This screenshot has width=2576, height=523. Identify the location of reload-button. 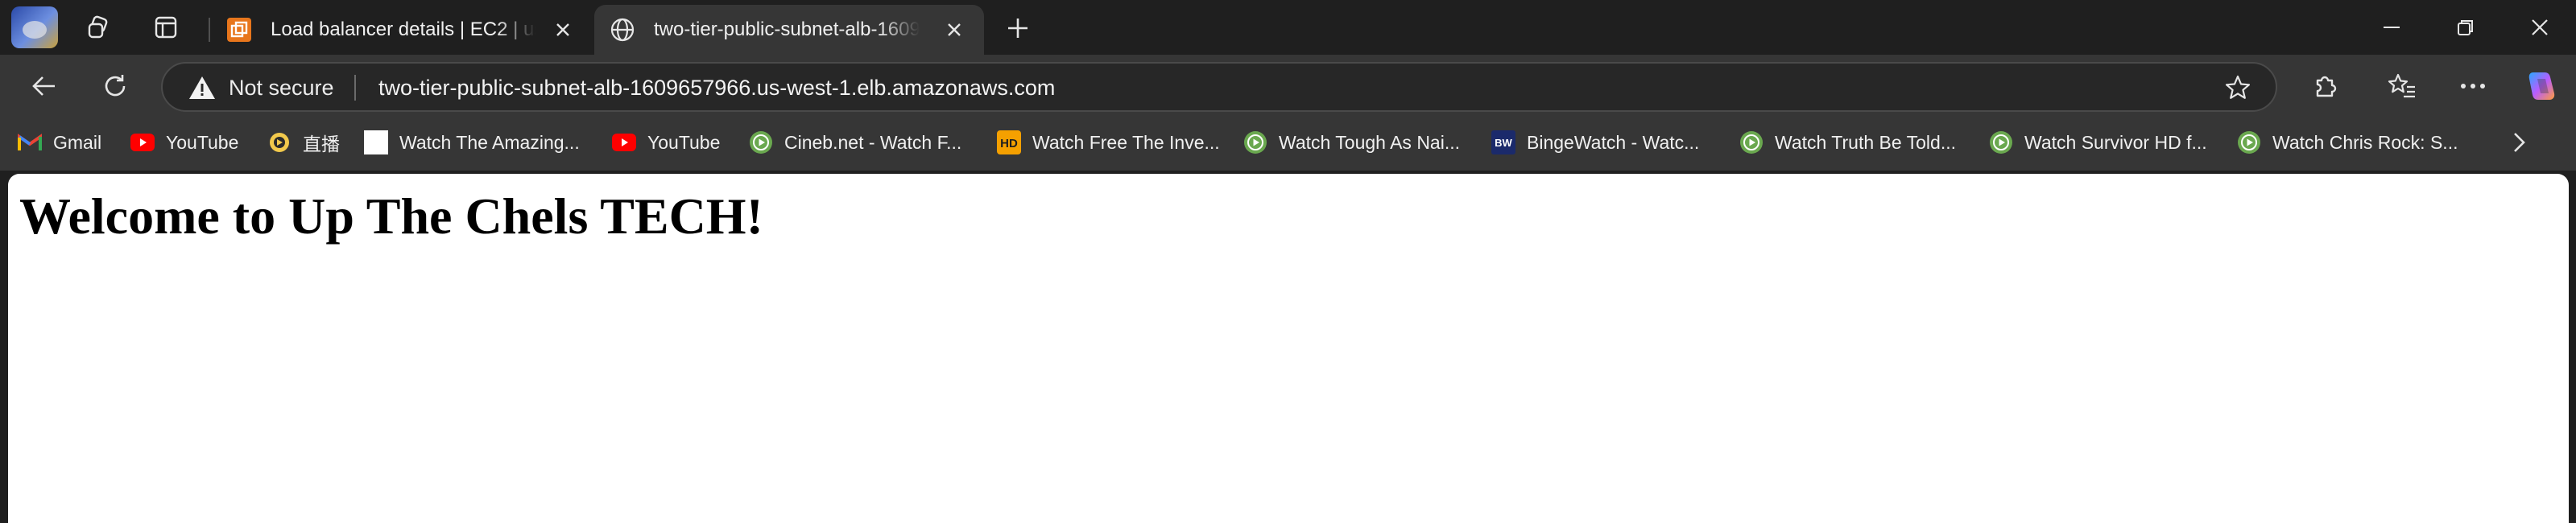
(115, 86).